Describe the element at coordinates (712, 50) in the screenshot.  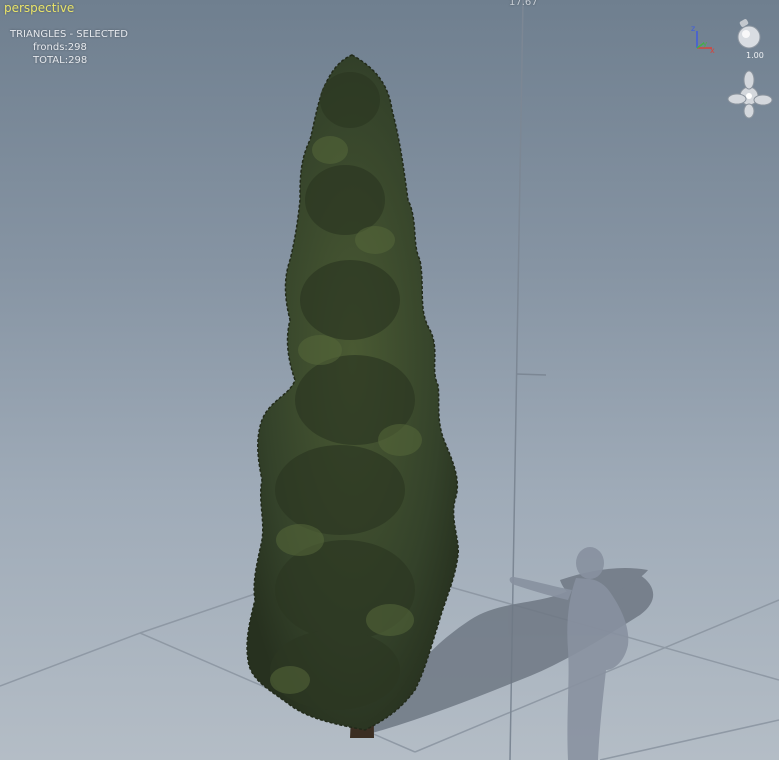
I see `axis-x-label: x` at that location.